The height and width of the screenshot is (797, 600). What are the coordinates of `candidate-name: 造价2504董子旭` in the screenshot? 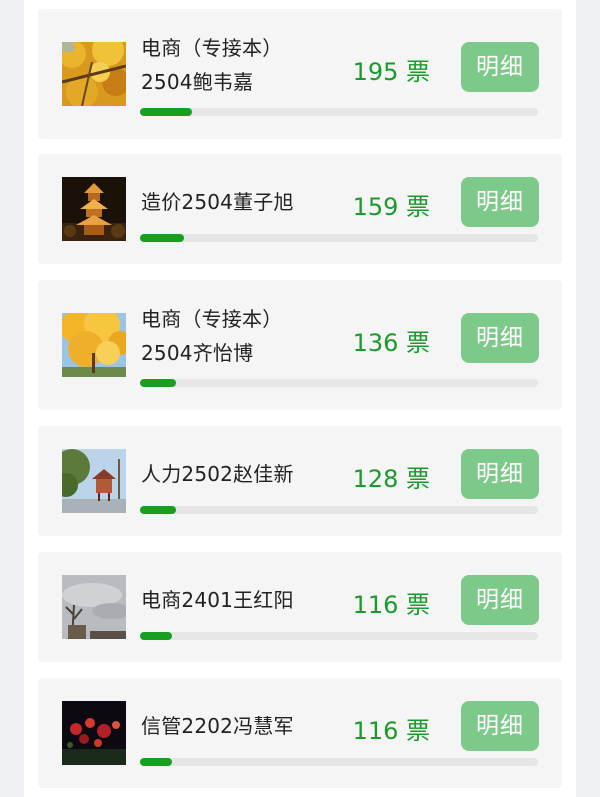 It's located at (217, 202).